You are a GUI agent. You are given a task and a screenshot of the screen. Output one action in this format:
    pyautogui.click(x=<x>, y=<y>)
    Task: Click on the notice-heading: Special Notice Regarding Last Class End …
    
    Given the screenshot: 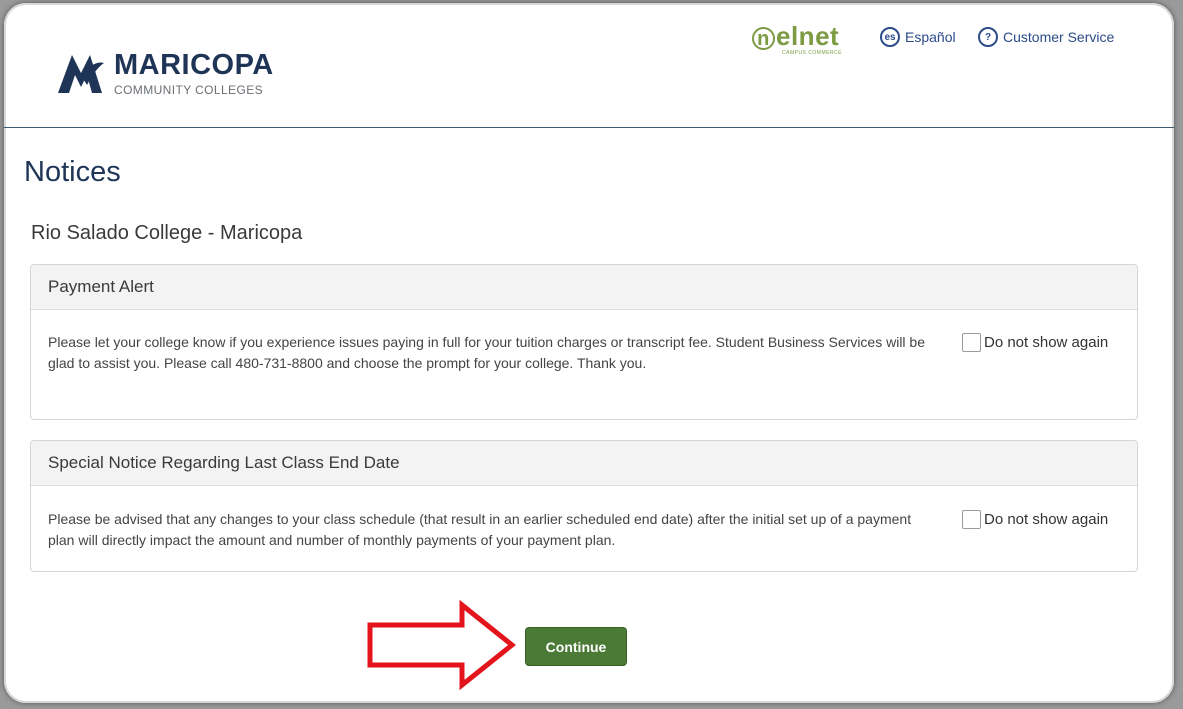 What is the action you would take?
    pyautogui.click(x=584, y=463)
    